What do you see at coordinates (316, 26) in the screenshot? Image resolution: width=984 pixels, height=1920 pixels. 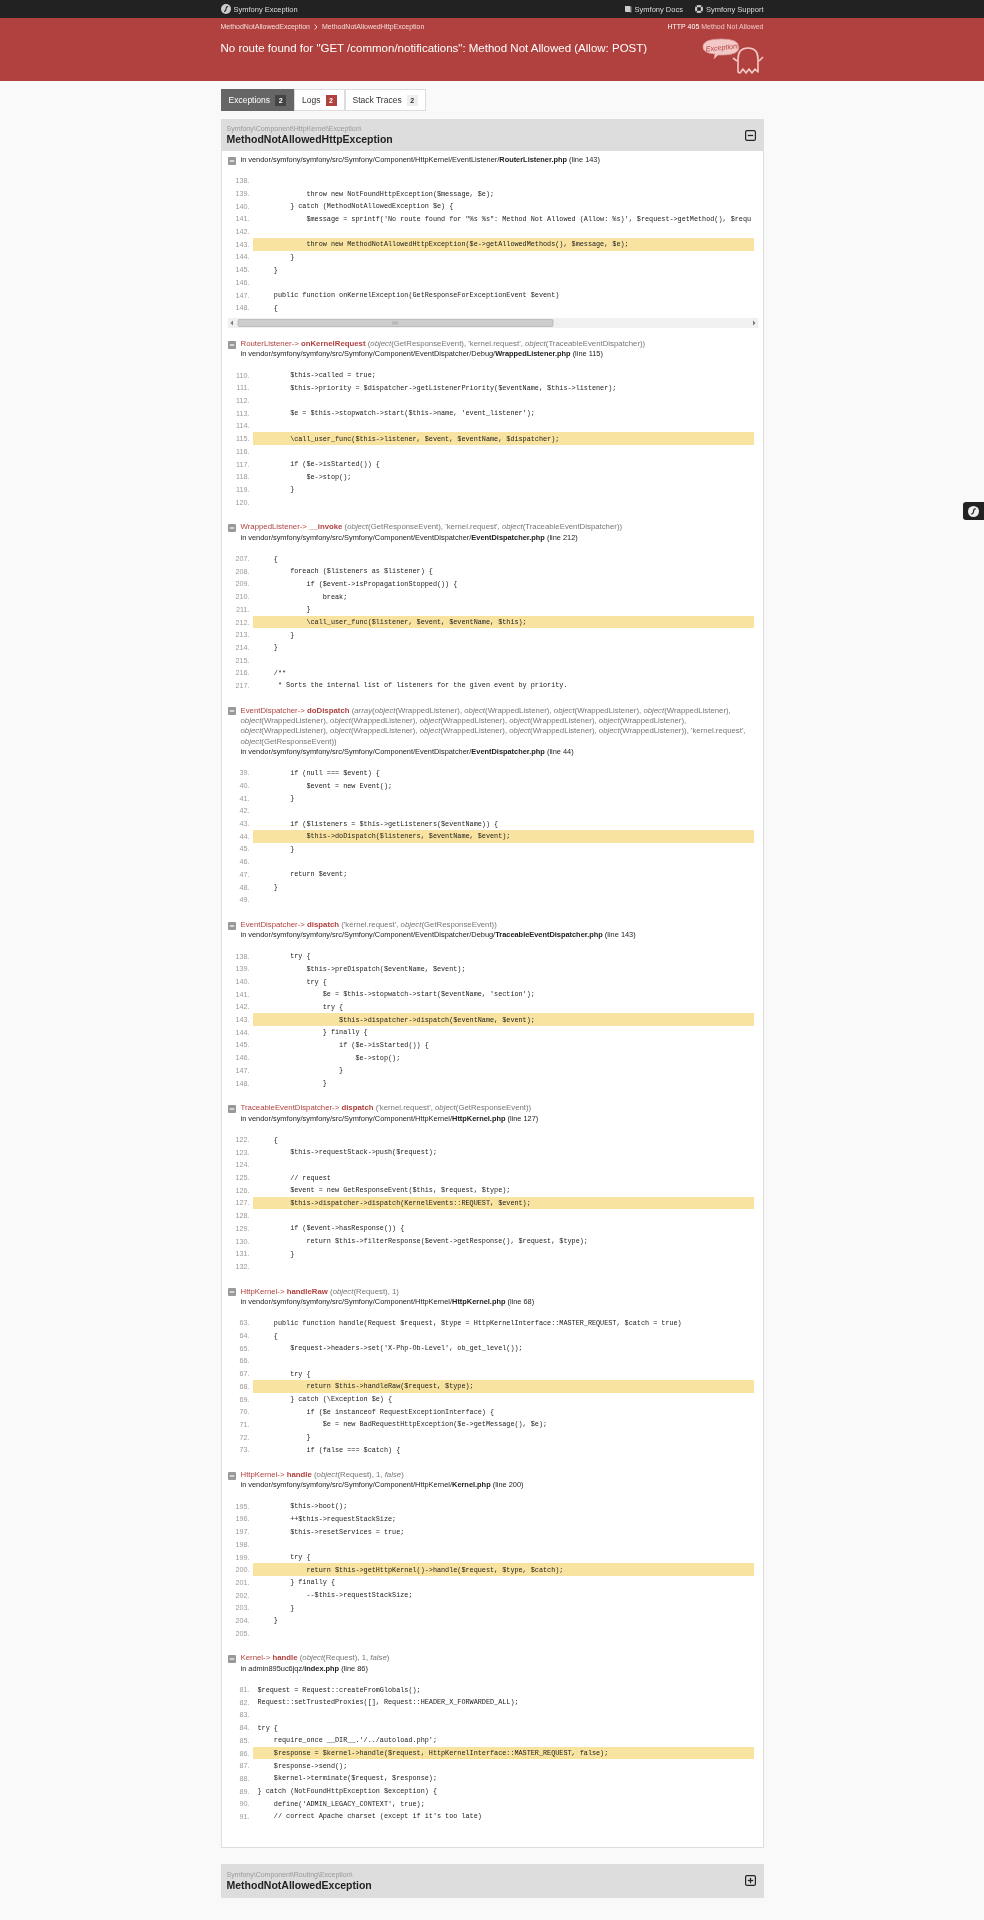 I see `chevron-icon` at bounding box center [316, 26].